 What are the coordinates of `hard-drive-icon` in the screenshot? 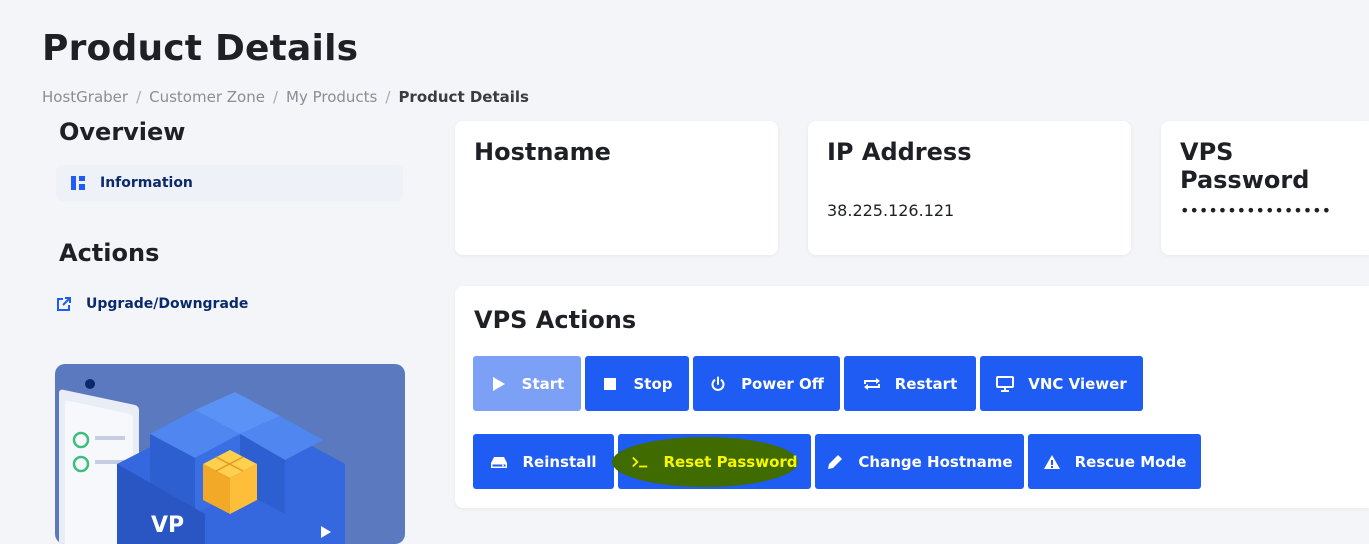 It's located at (499, 462).